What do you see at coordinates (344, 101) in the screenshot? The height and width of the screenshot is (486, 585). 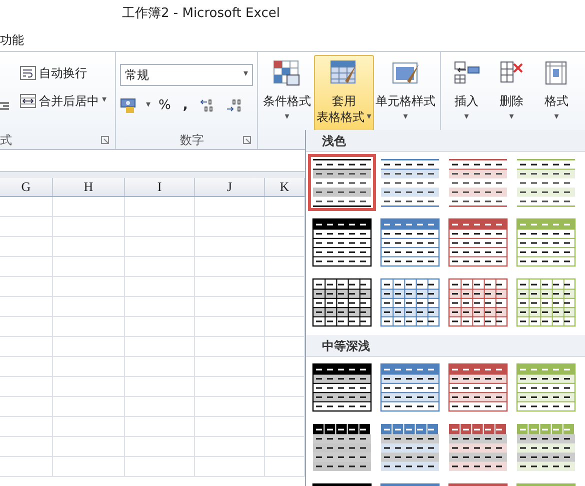 I see `button-label: 套用` at bounding box center [344, 101].